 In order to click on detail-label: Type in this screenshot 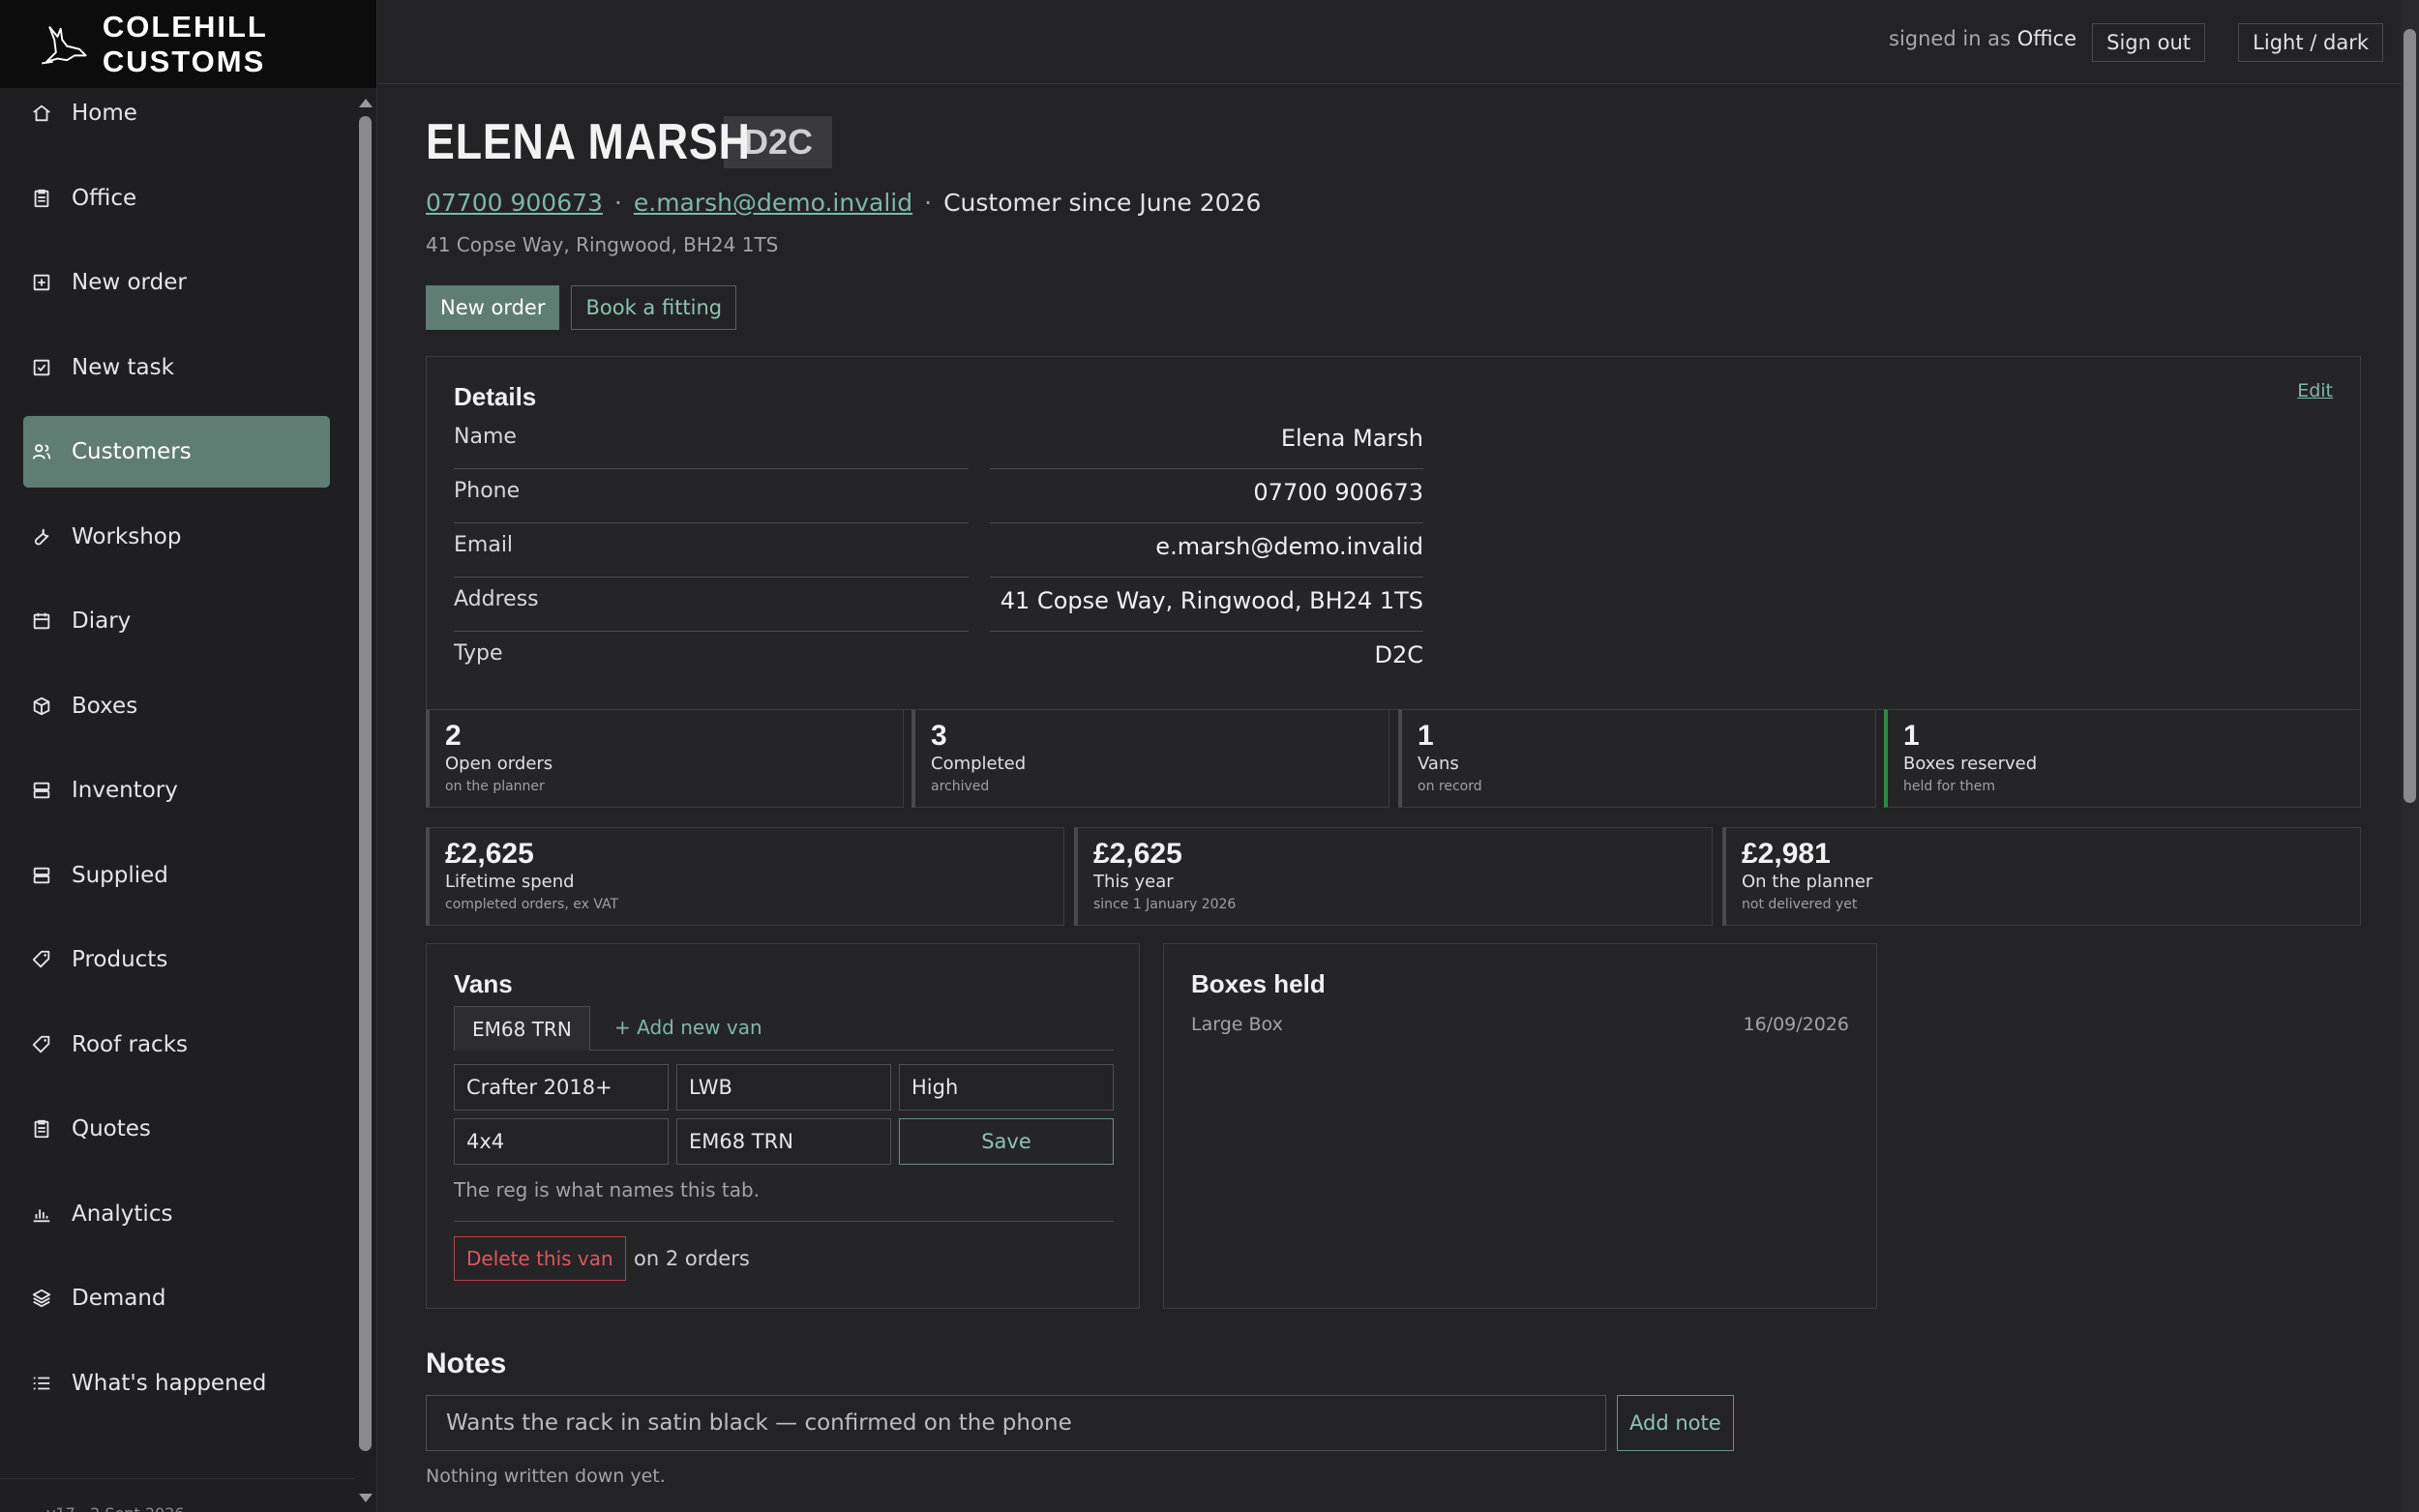, I will do `click(479, 653)`.